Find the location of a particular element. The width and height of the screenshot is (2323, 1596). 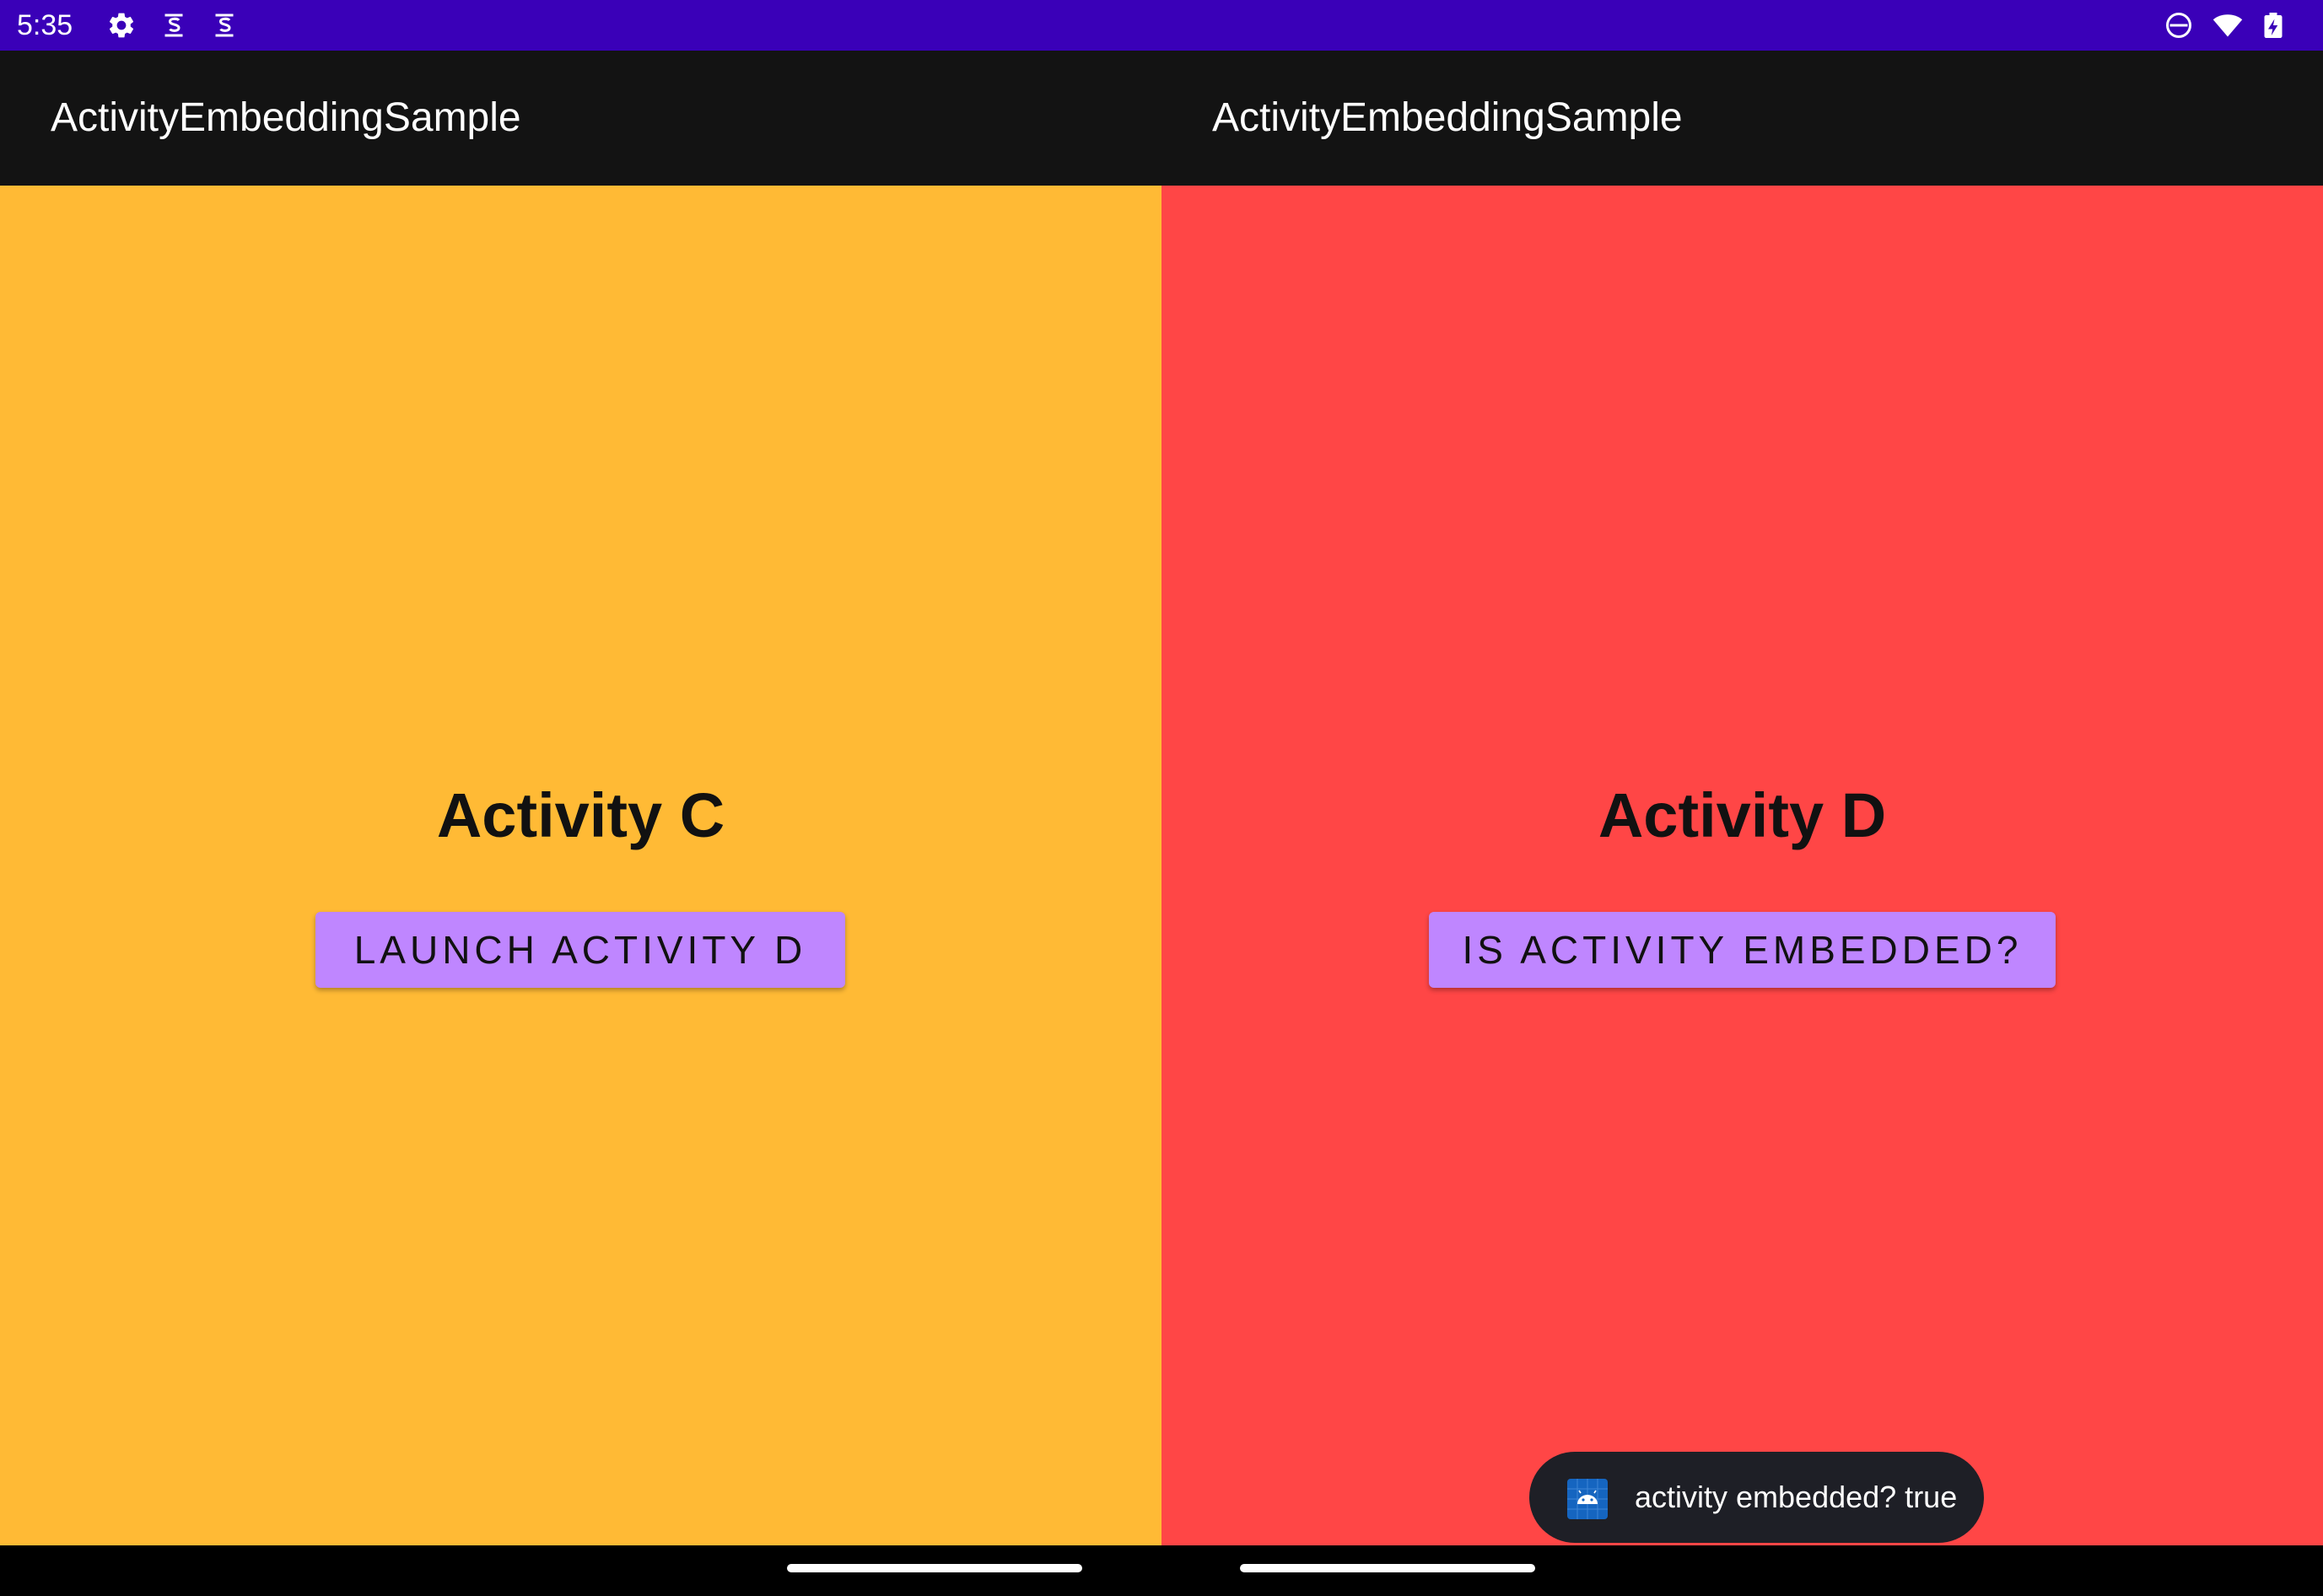

navigation-bar is located at coordinates (1161, 1571).